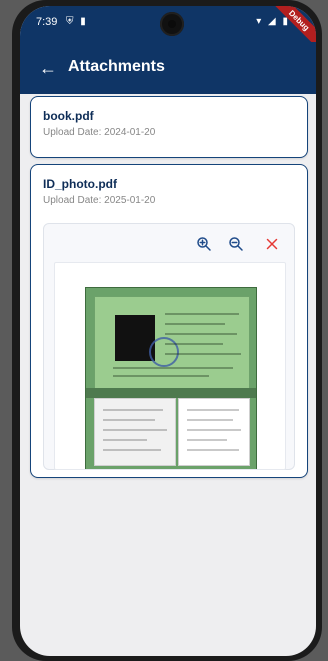 The width and height of the screenshot is (328, 661). Describe the element at coordinates (99, 132) in the screenshot. I see `attachment-upload-date: Upload Date: 2024-01-20` at that location.